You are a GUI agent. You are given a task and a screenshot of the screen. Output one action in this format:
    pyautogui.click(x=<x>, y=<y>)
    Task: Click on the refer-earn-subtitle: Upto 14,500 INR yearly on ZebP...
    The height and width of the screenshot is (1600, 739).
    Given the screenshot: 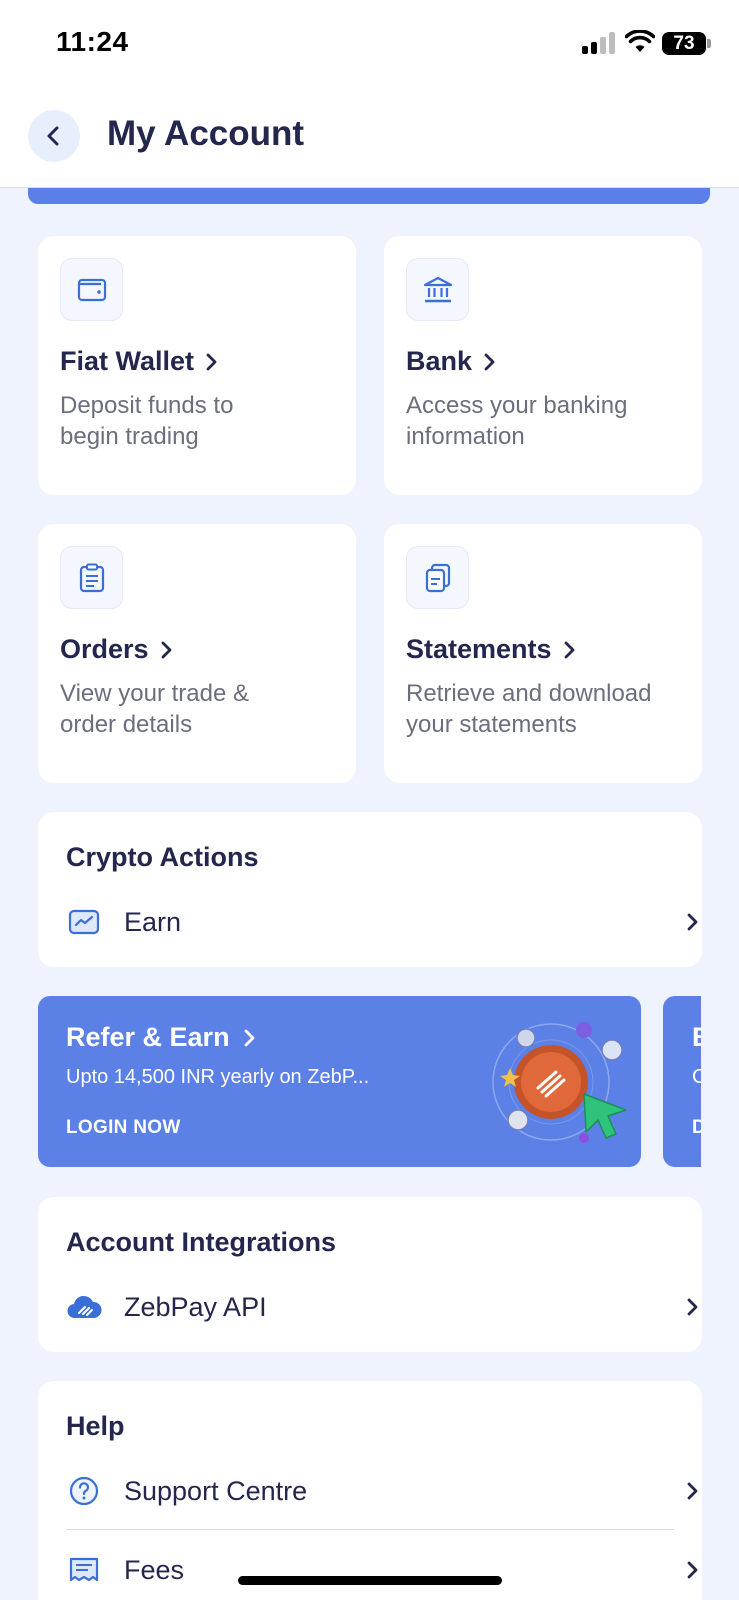 What is the action you would take?
    pyautogui.click(x=218, y=1077)
    